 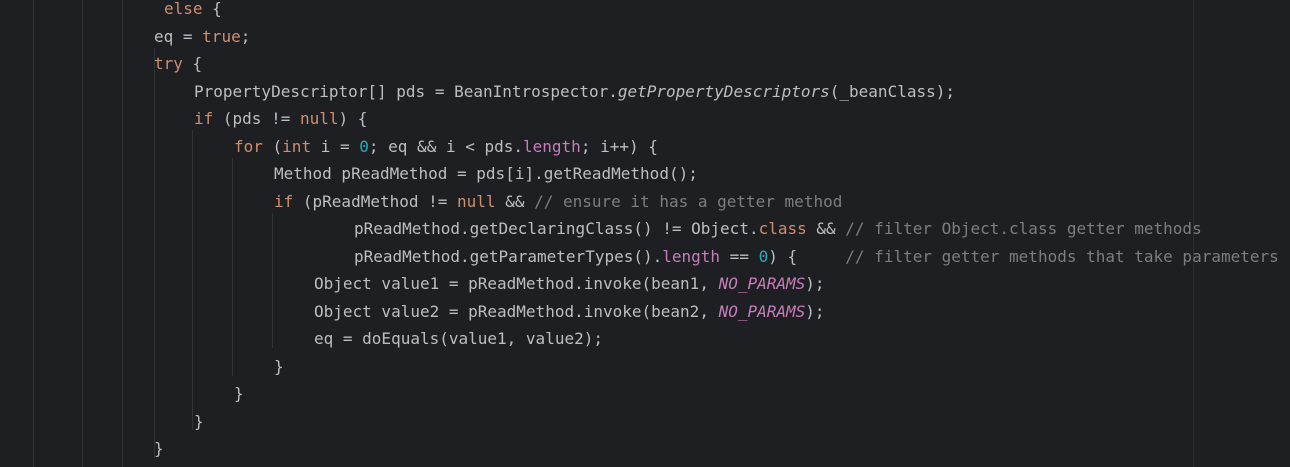 I want to click on code-token: true, so click(x=221, y=36).